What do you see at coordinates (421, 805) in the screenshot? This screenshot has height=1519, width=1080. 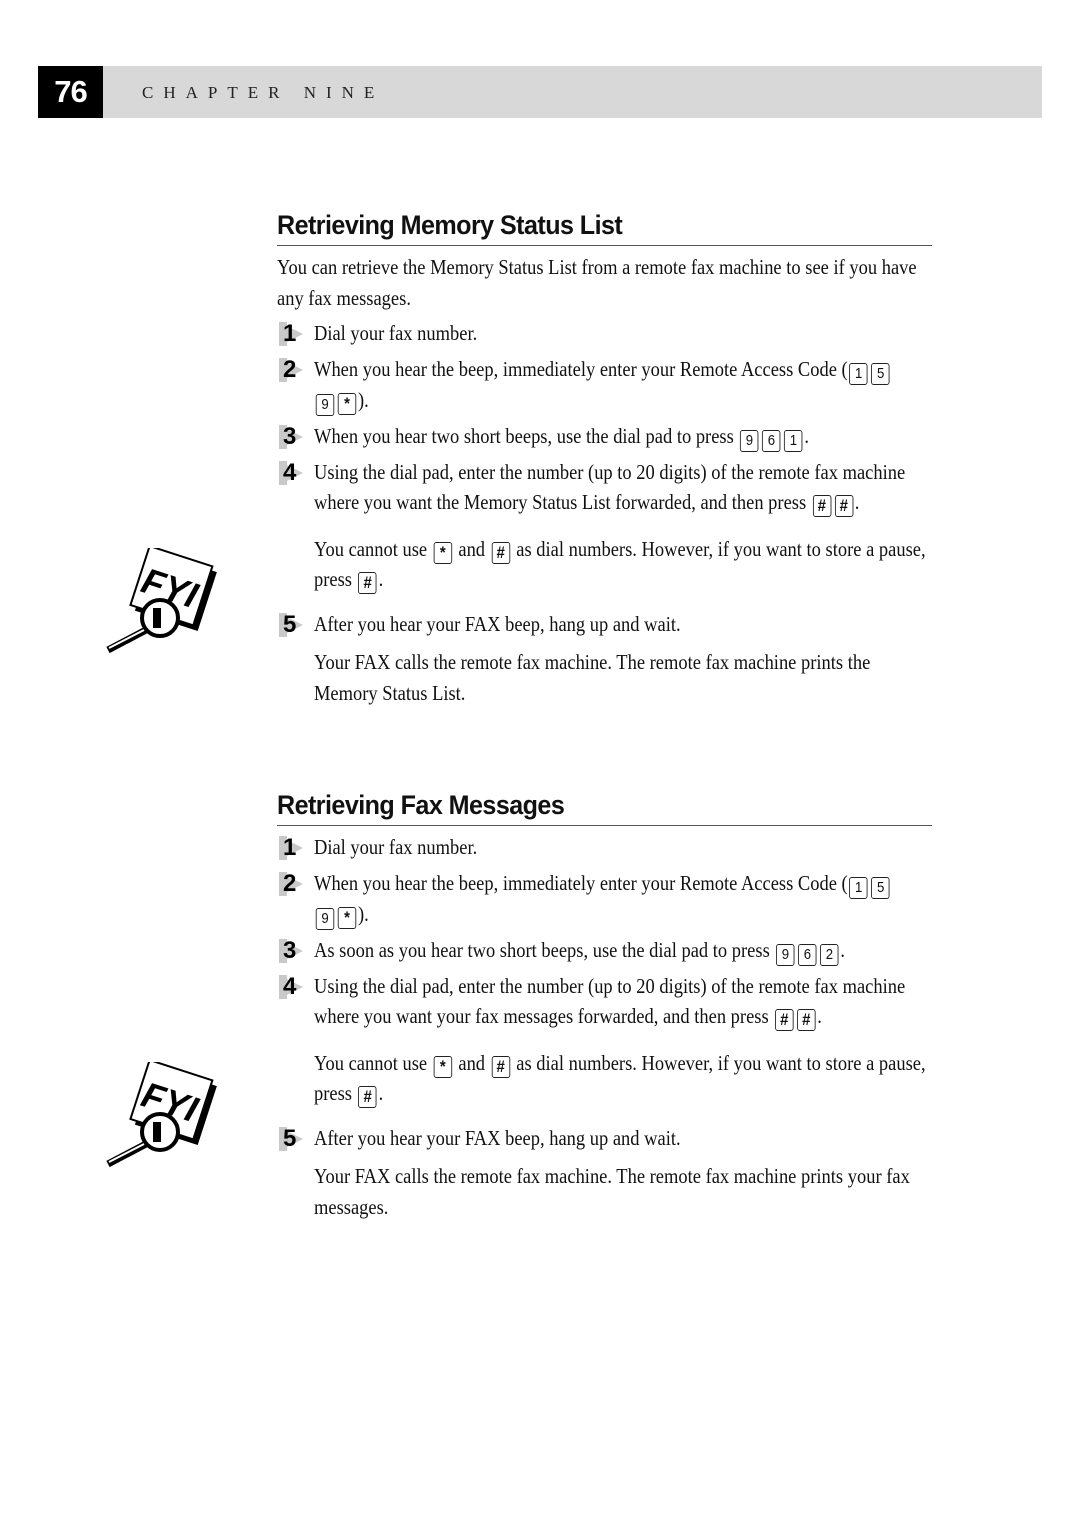 I see `section-title: Retrieving Fax Messages` at bounding box center [421, 805].